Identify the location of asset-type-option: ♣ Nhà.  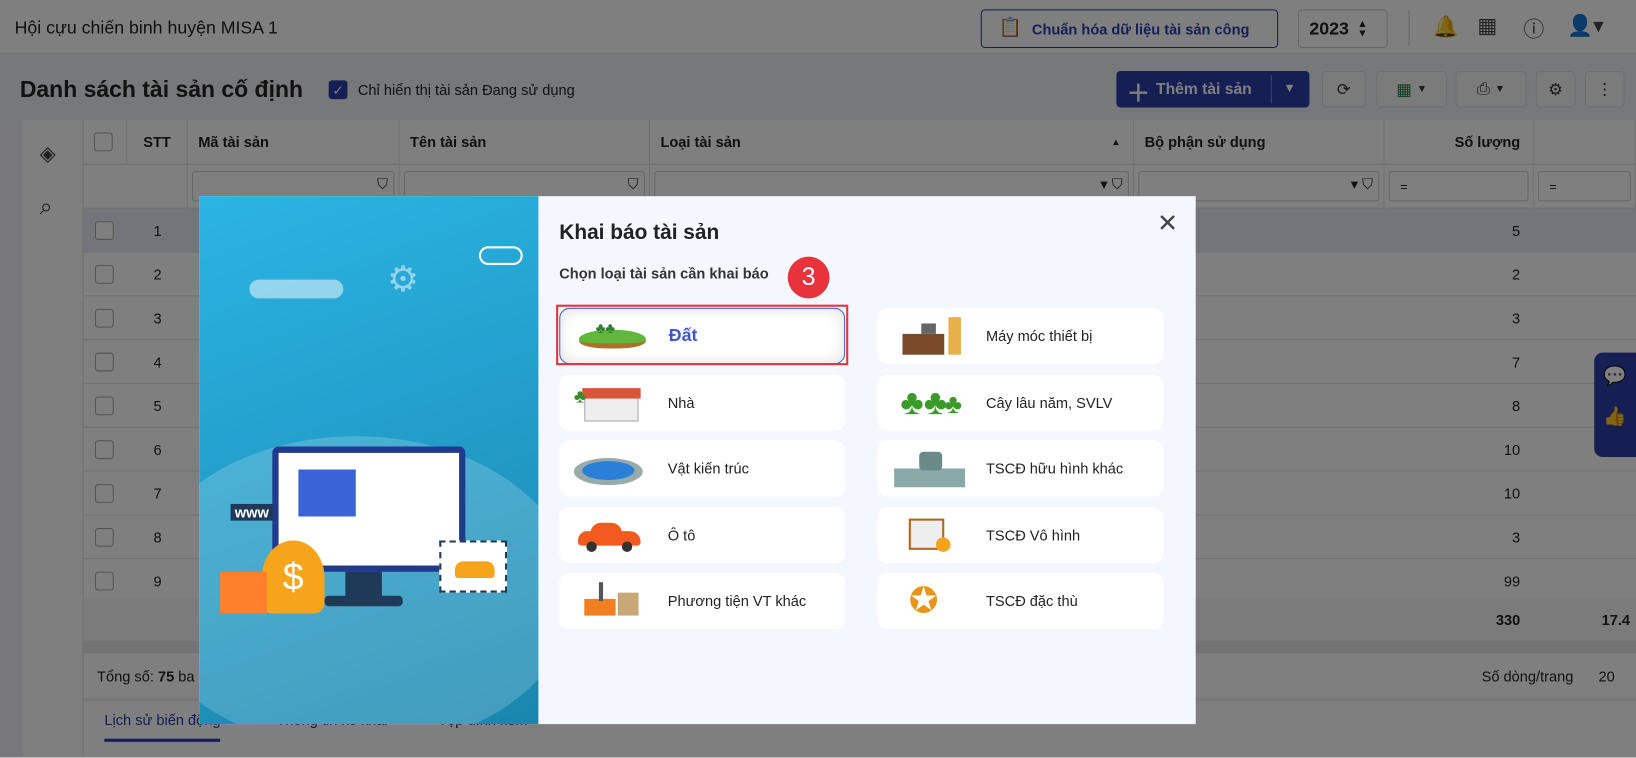
(702, 402).